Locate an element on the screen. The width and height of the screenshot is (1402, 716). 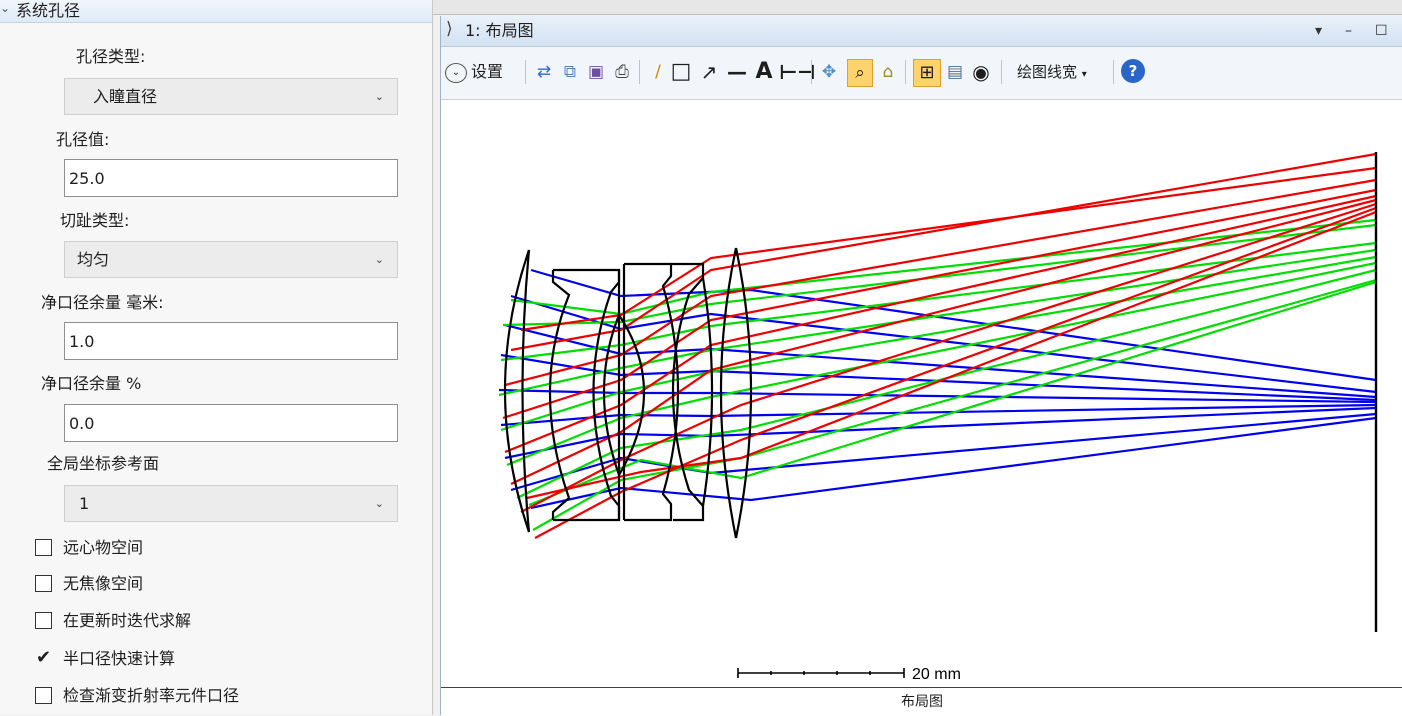
rotate-icon: ◉ is located at coordinates (981, 72).